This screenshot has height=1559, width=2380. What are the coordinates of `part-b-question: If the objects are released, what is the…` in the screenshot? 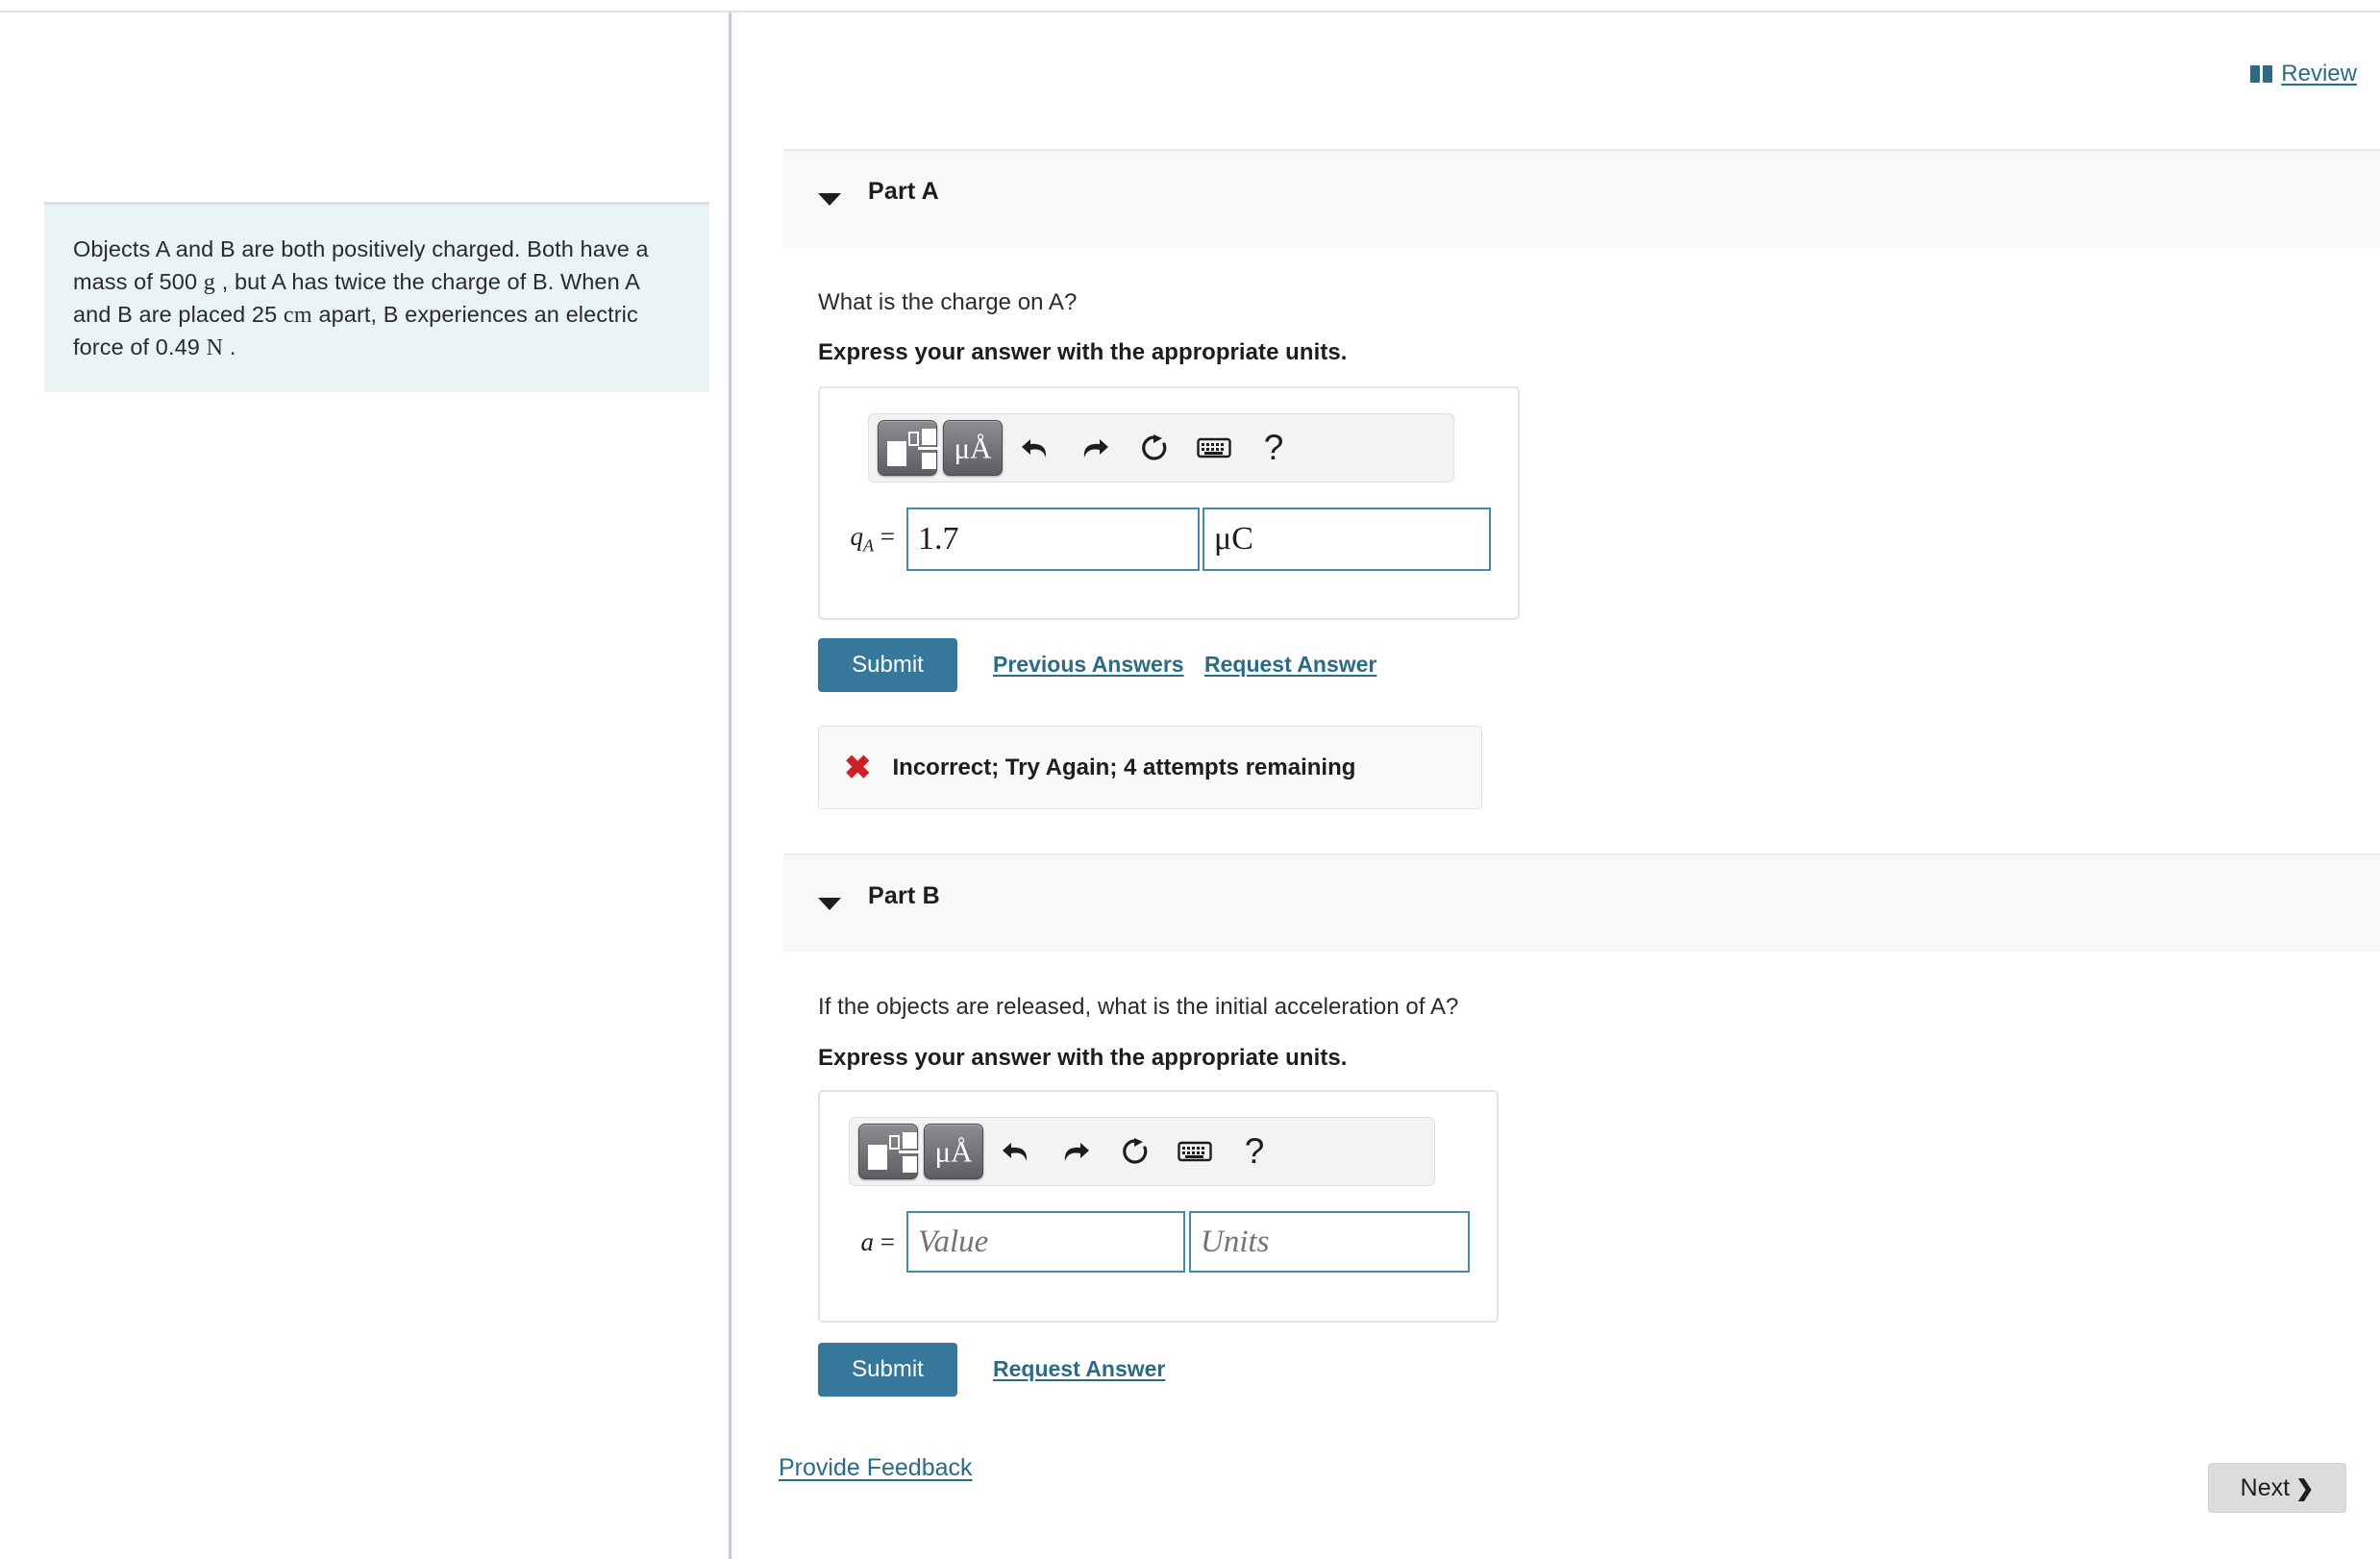 It's located at (1139, 1007).